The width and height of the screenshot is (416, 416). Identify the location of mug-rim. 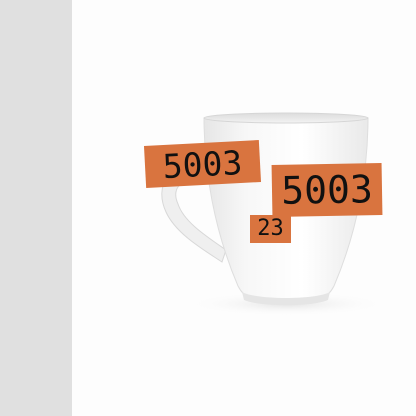
(286, 118).